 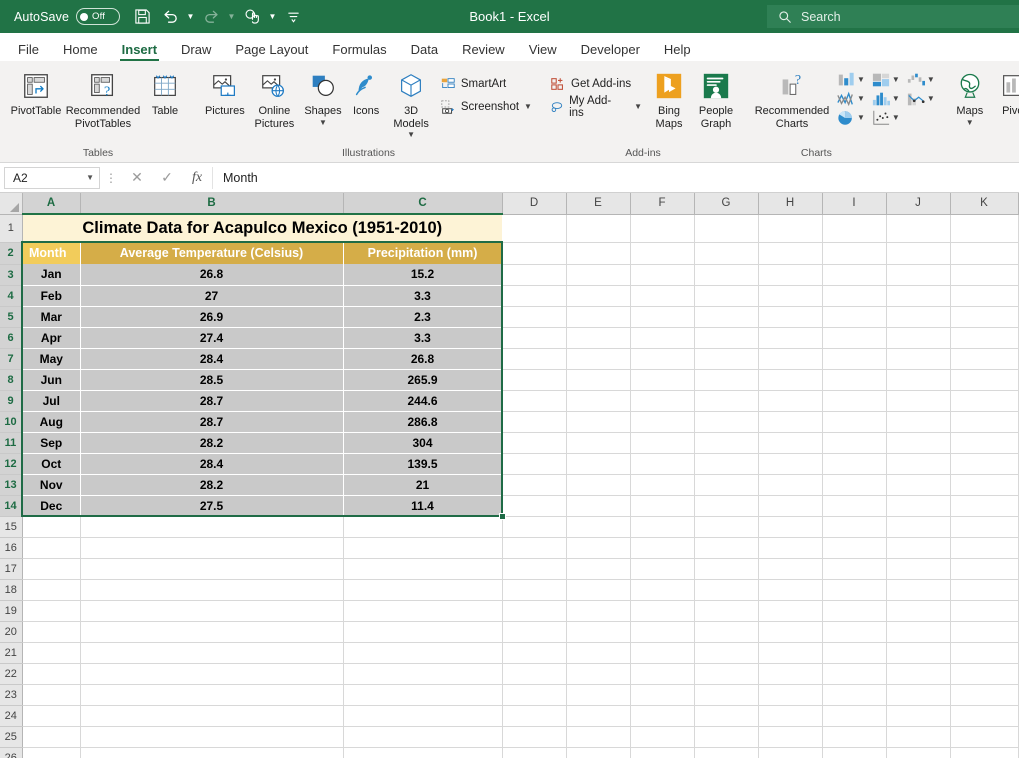 I want to click on row-header-21: 21, so click(x=11, y=653).